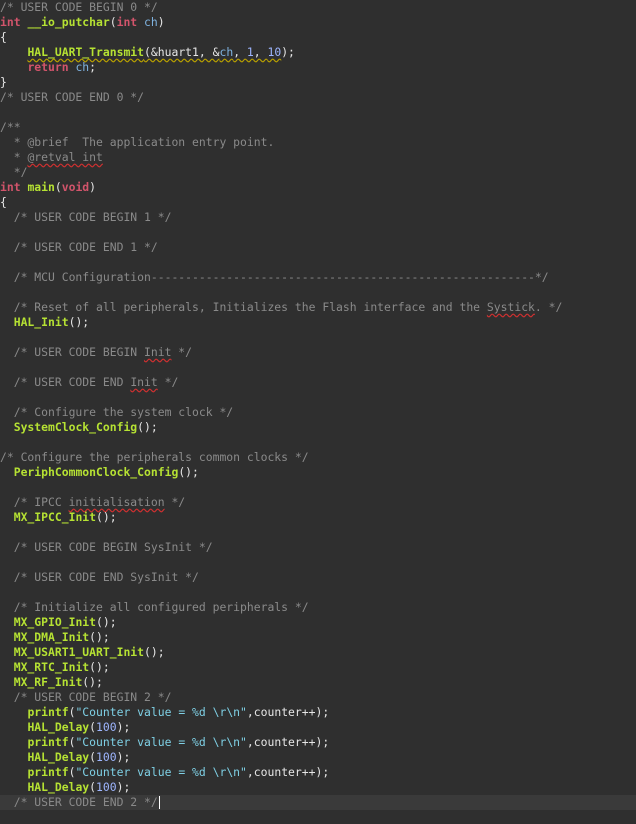  Describe the element at coordinates (318, 682) in the screenshot. I see `code-line: MX_RF_Init();` at that location.